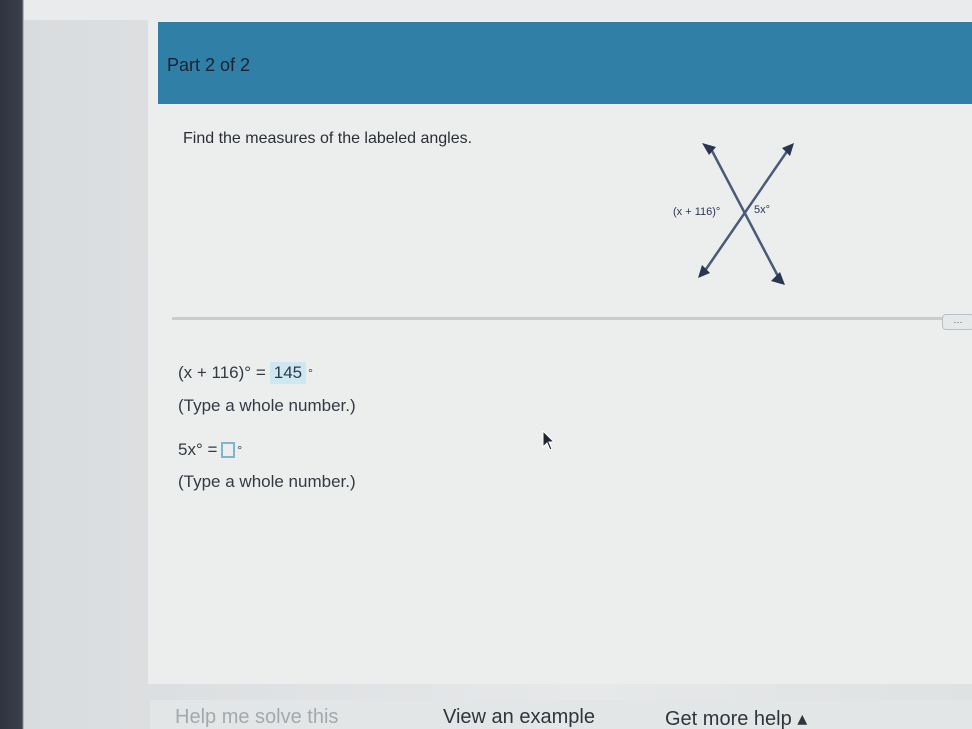 This screenshot has height=729, width=972. What do you see at coordinates (733, 214) in the screenshot?
I see `intersecting-lines-figure: (x + 116)° 5x°` at bounding box center [733, 214].